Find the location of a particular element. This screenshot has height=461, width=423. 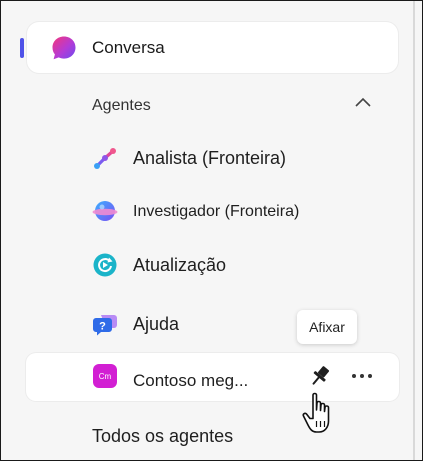

pin-icon is located at coordinates (320, 376).